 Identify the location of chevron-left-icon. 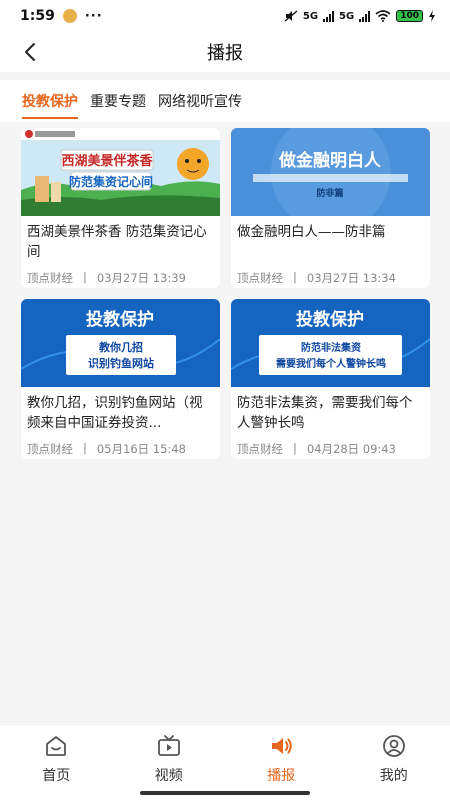
(31, 52).